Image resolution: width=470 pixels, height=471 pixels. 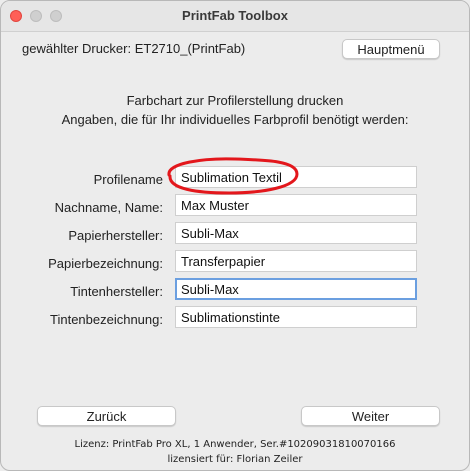 What do you see at coordinates (108, 207) in the screenshot?
I see `name-label: Nachname, Name:` at bounding box center [108, 207].